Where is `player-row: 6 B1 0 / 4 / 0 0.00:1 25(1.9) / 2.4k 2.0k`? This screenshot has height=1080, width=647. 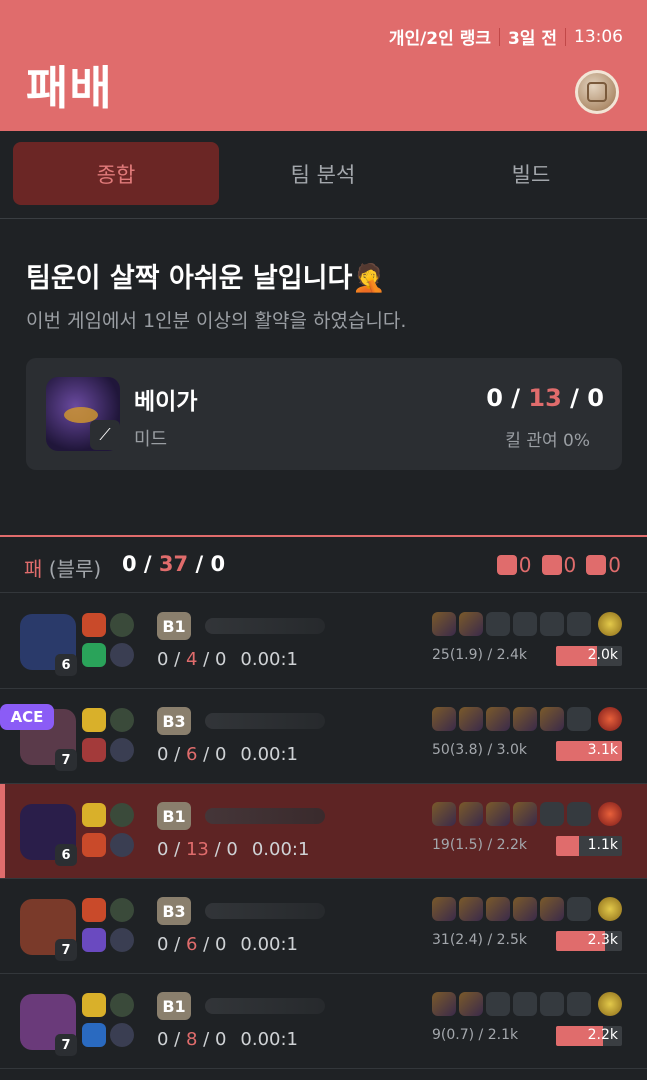 player-row: 6 B1 0 / 4 / 0 0.00:1 25(1.9) / 2.4k 2.0k is located at coordinates (323, 641).